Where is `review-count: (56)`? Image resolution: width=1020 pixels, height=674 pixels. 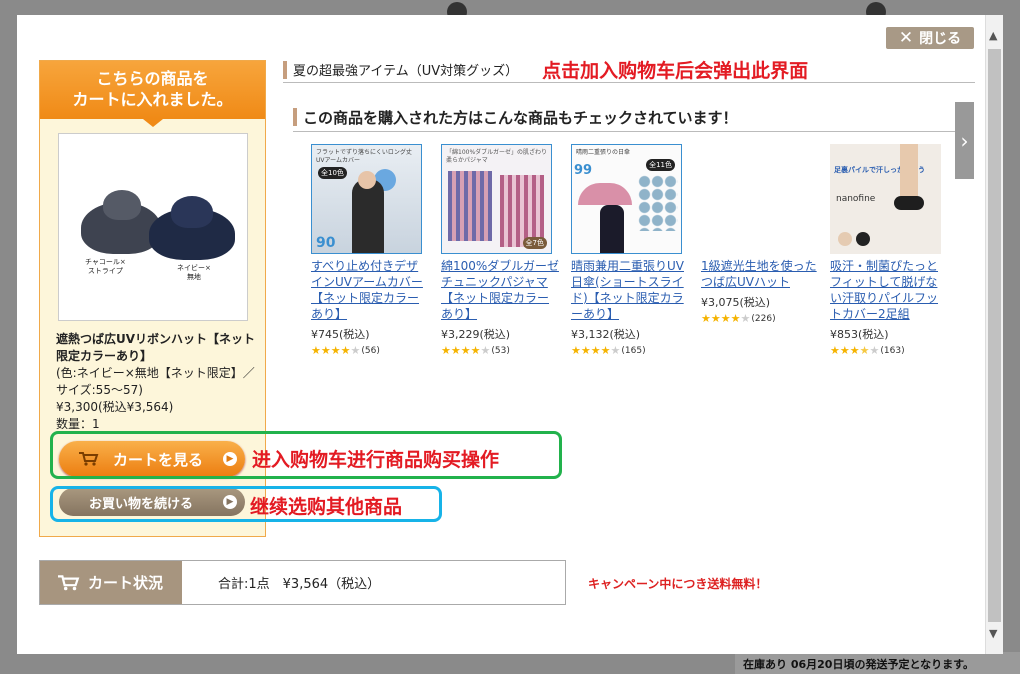 review-count: (56) is located at coordinates (370, 350).